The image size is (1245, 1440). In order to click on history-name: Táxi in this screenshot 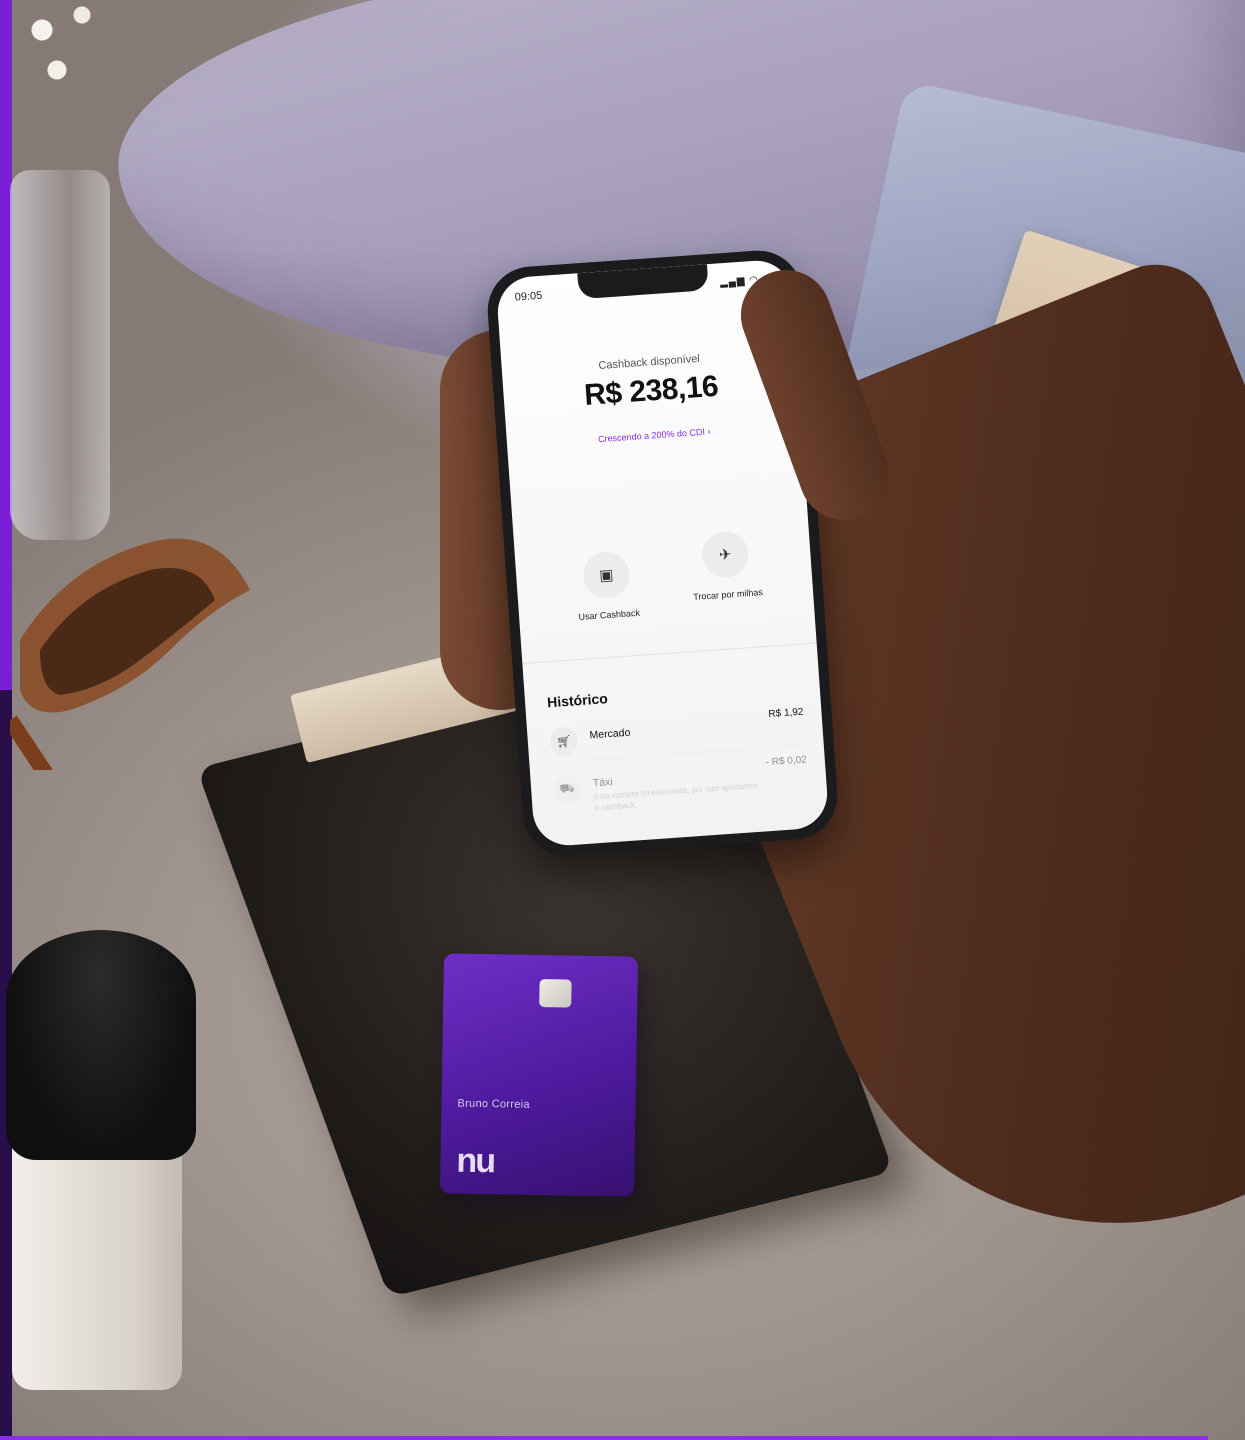, I will do `click(603, 783)`.